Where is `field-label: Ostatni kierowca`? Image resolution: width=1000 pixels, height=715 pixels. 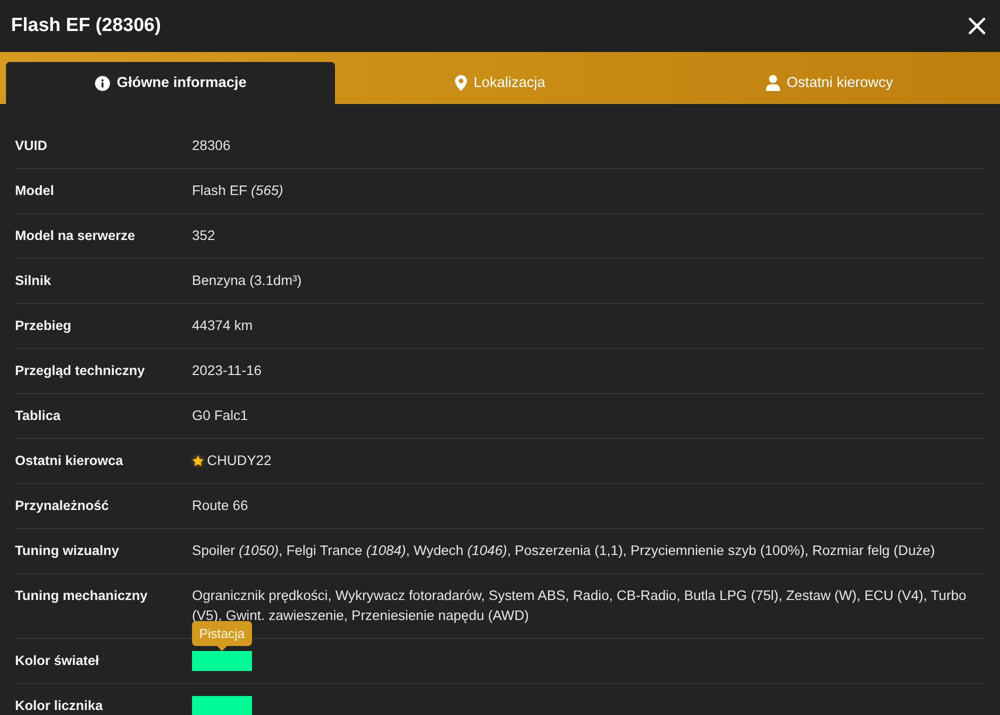 field-label: Ostatni kierowca is located at coordinates (69, 461).